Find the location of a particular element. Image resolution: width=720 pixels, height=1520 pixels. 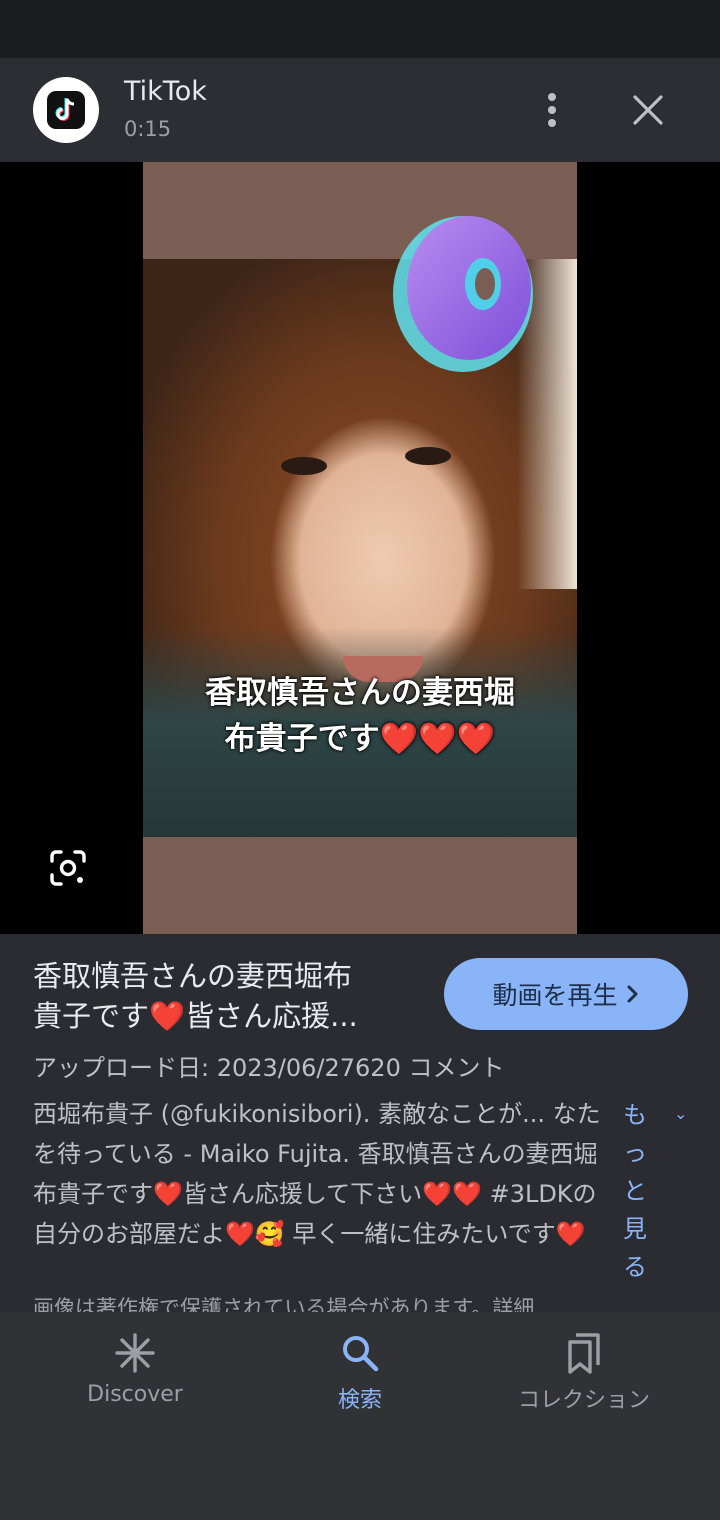

close-button is located at coordinates (648, 110).